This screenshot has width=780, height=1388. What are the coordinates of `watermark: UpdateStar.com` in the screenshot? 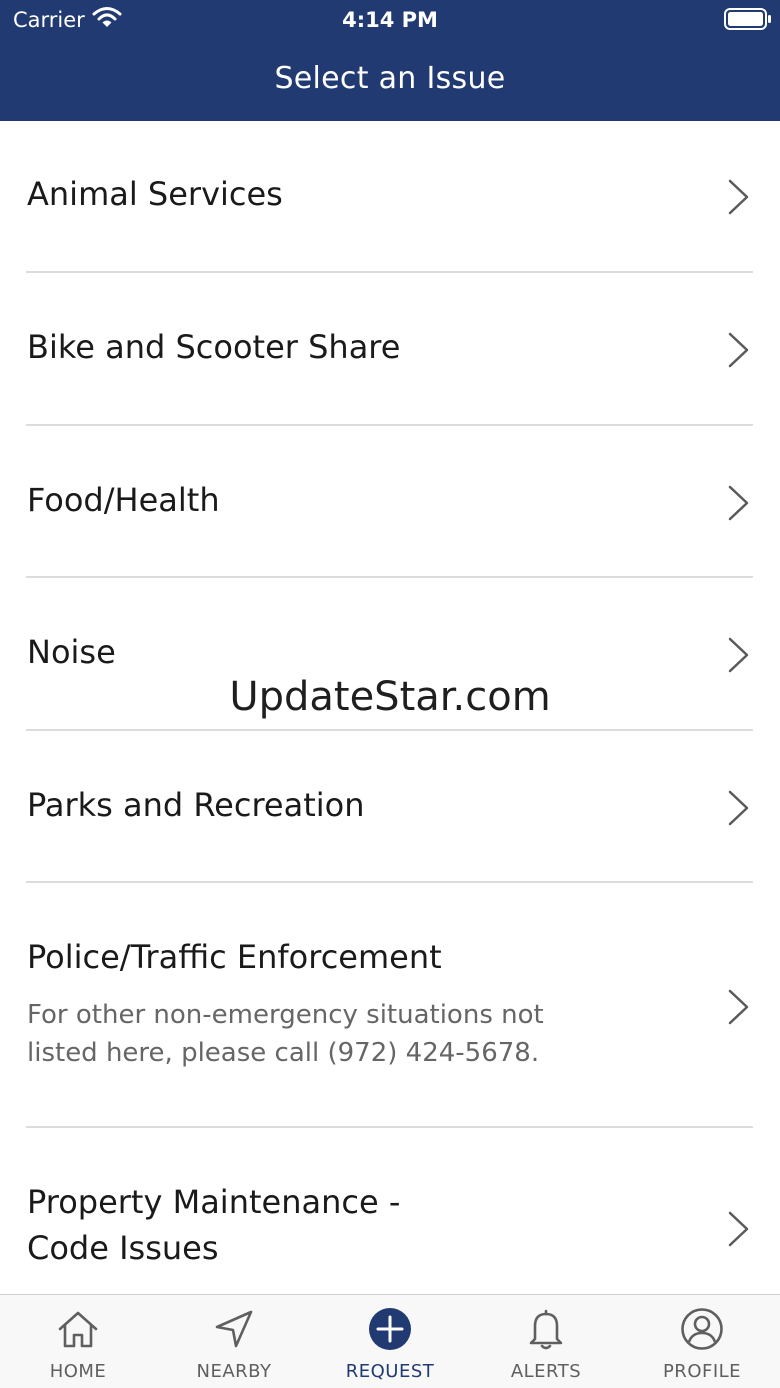 It's located at (390, 697).